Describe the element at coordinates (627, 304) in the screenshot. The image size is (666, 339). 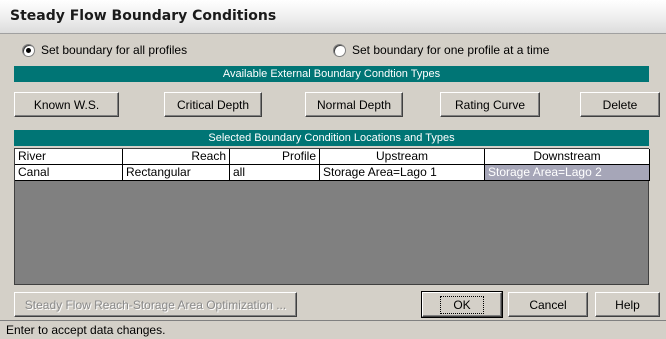
I see `help-button: Help` at that location.